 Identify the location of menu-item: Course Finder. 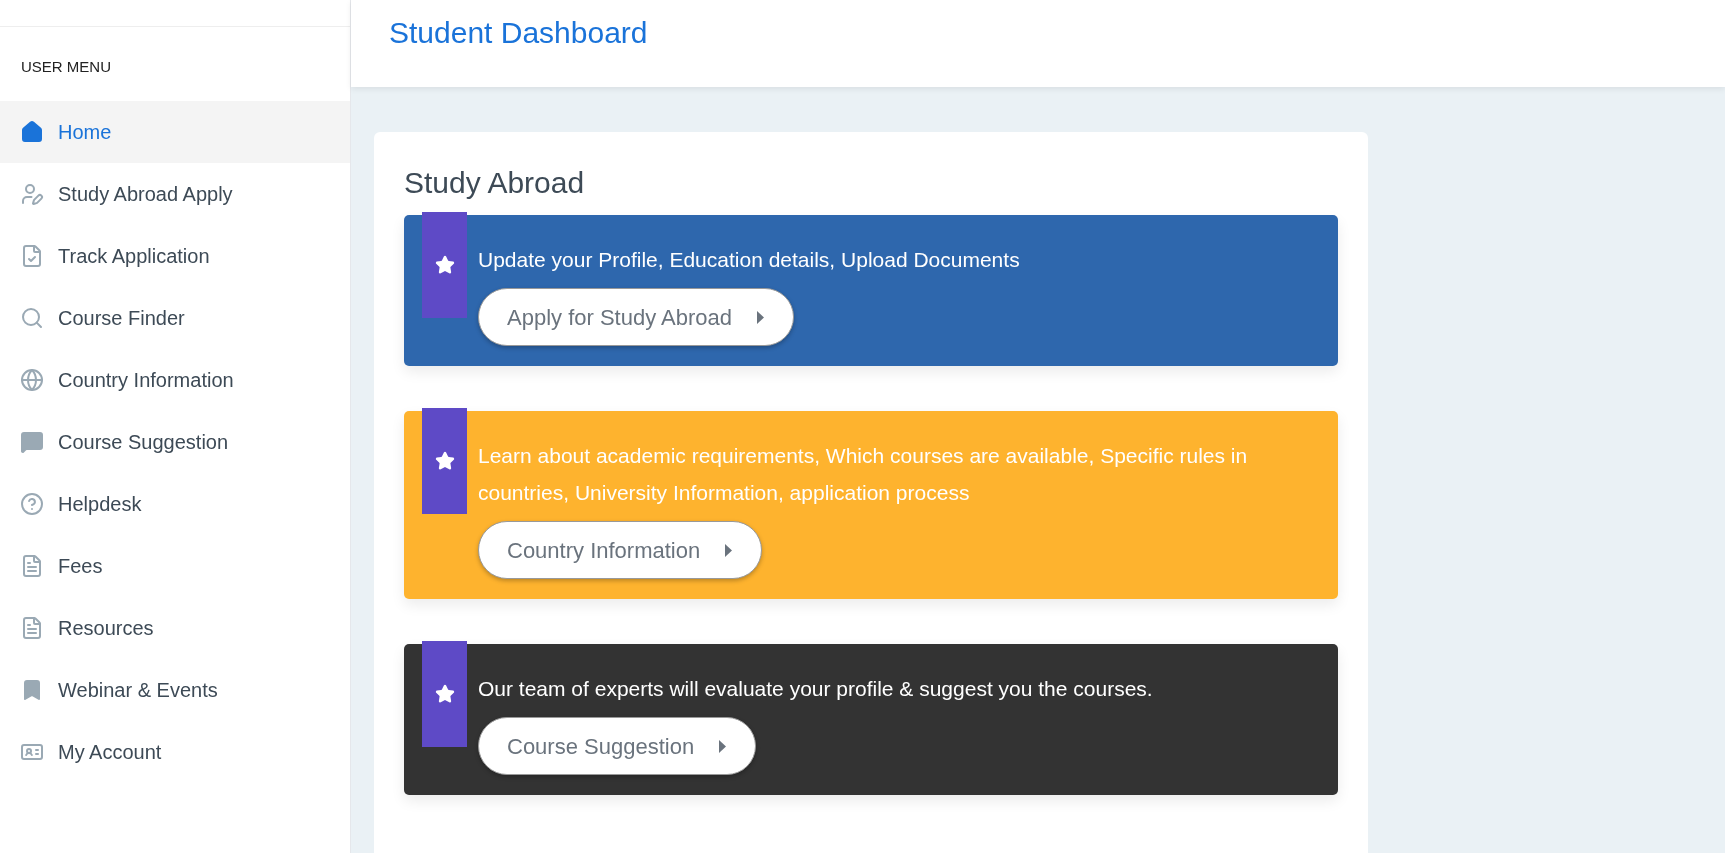
(175, 317).